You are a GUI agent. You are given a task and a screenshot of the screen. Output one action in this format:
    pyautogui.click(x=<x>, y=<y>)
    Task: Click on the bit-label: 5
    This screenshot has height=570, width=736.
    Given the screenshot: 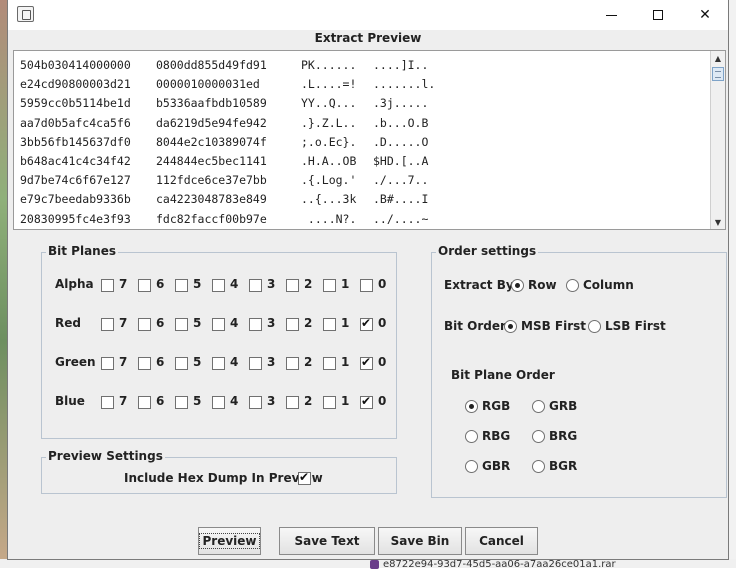 What is the action you would take?
    pyautogui.click(x=197, y=401)
    